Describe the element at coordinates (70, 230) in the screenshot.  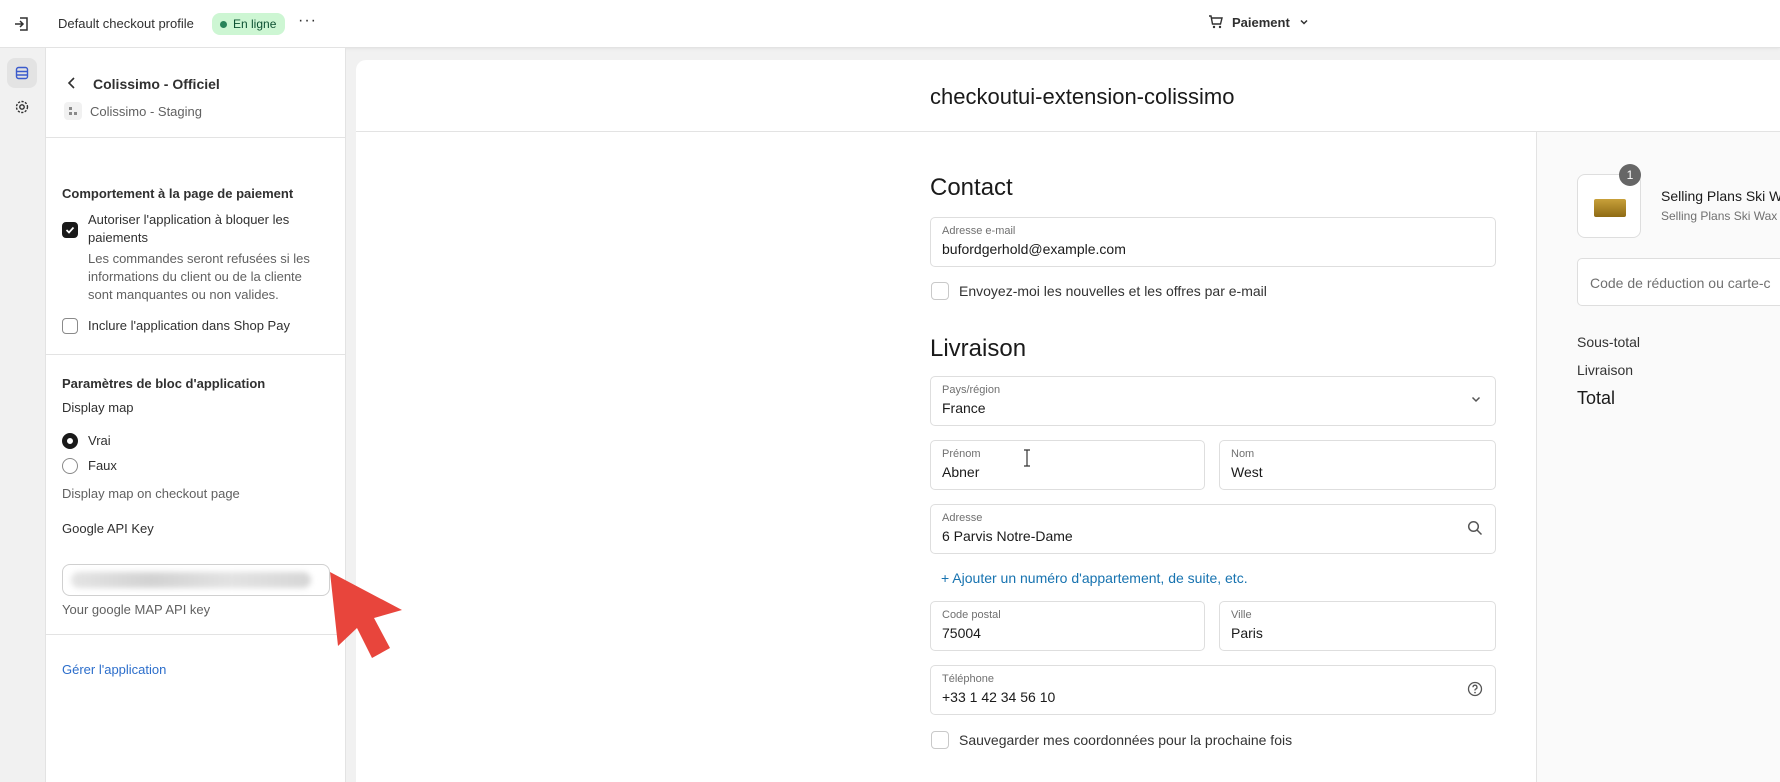
I see `block-payments-checkbox` at that location.